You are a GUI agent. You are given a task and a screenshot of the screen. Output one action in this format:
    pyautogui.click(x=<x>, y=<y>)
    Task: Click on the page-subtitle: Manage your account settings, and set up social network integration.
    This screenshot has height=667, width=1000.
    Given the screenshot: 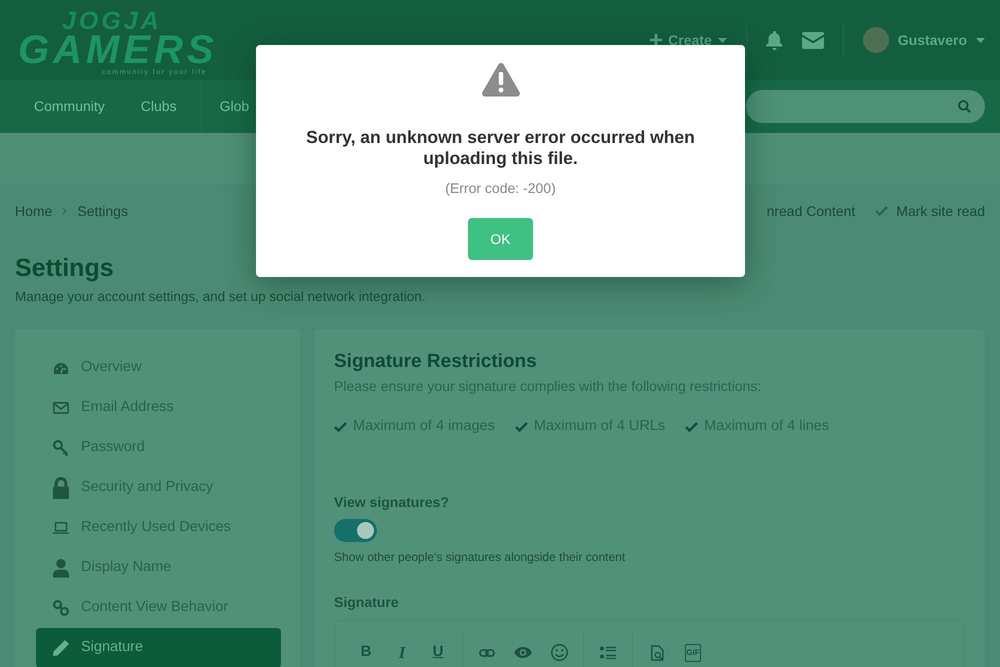 What is the action you would take?
    pyautogui.click(x=220, y=297)
    